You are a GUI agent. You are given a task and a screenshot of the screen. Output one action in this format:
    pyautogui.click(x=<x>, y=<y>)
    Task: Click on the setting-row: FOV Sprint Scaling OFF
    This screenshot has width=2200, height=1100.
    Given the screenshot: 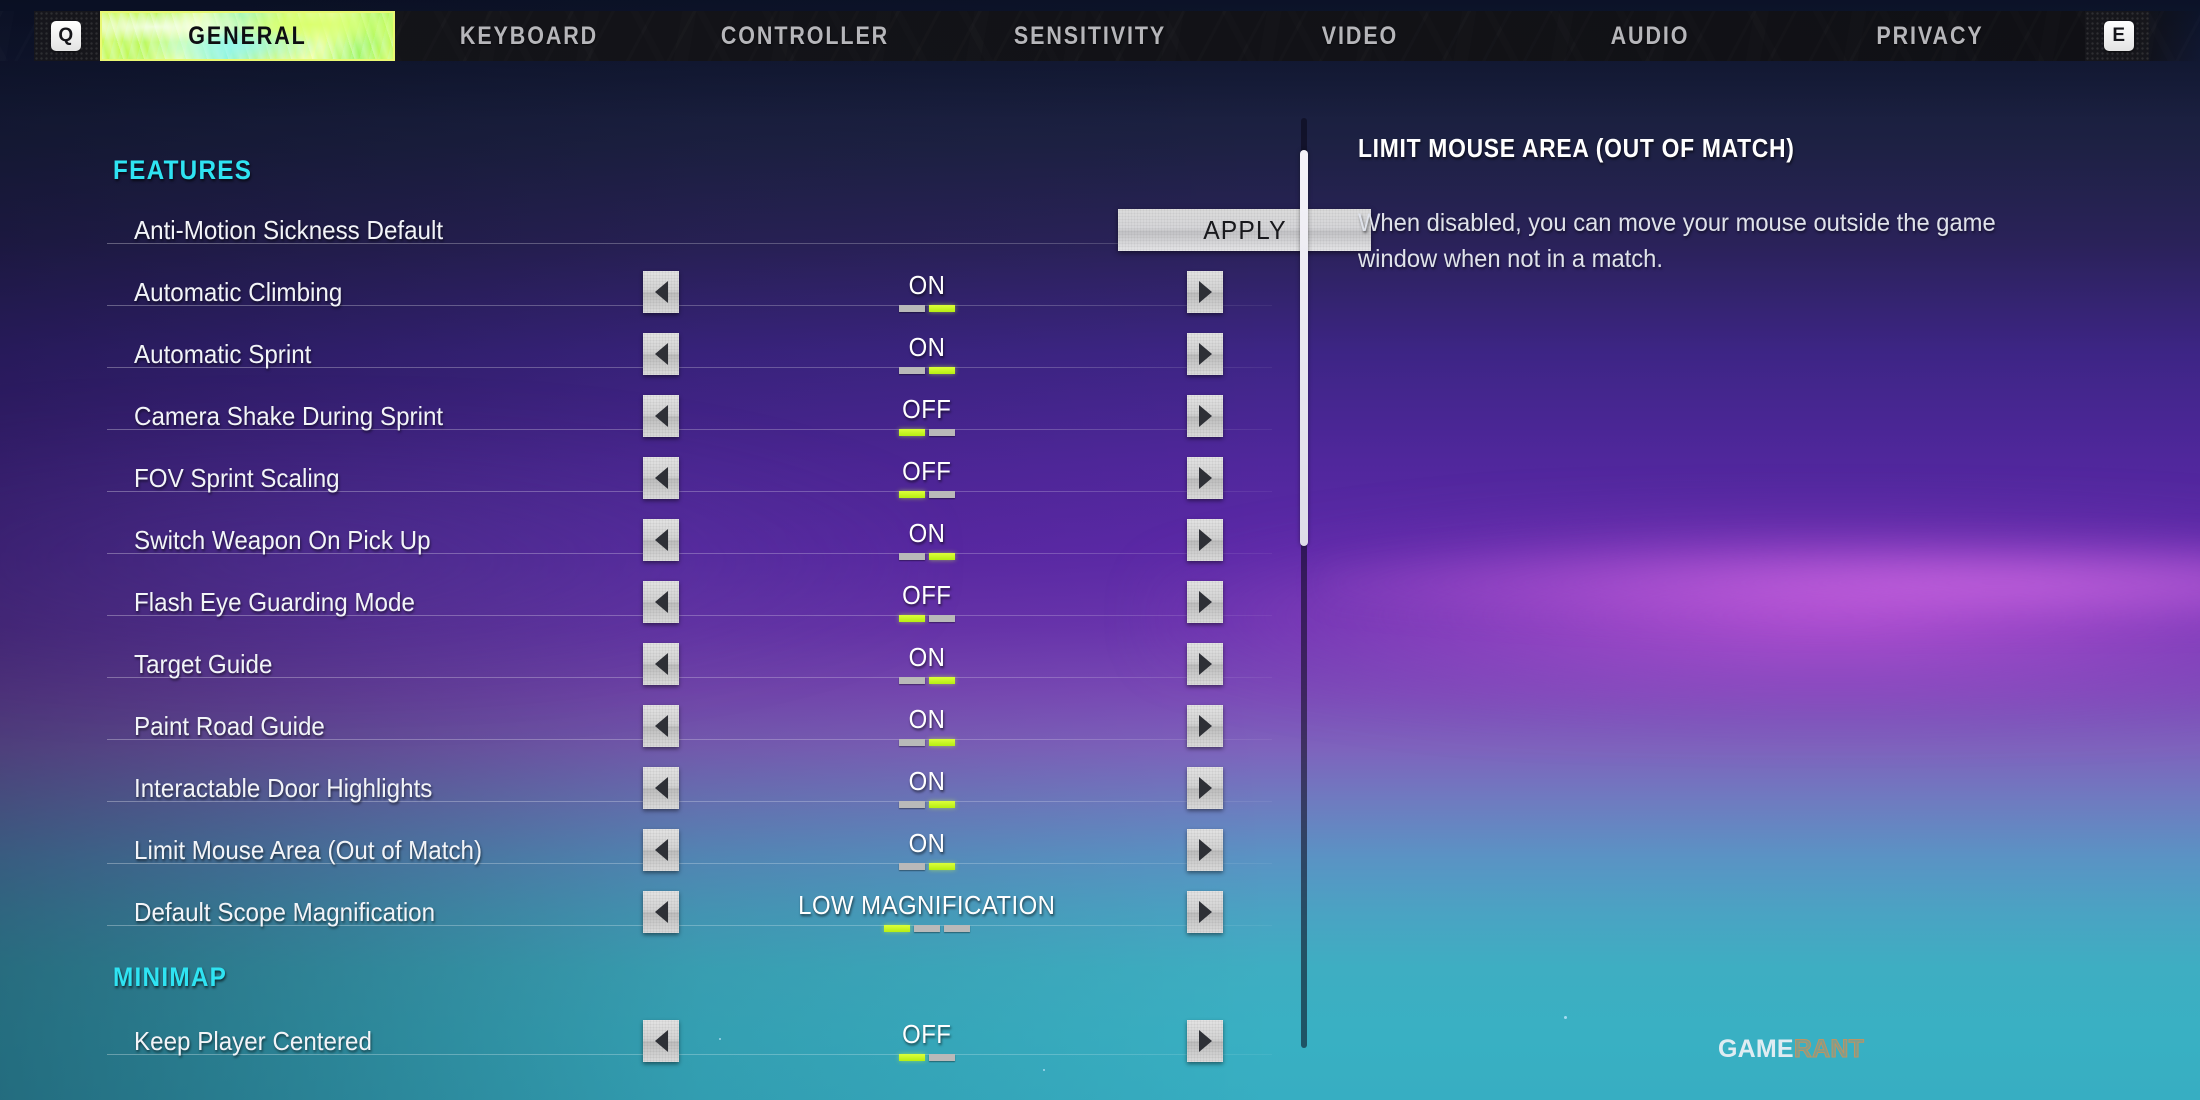 What is the action you would take?
    pyautogui.click(x=689, y=478)
    